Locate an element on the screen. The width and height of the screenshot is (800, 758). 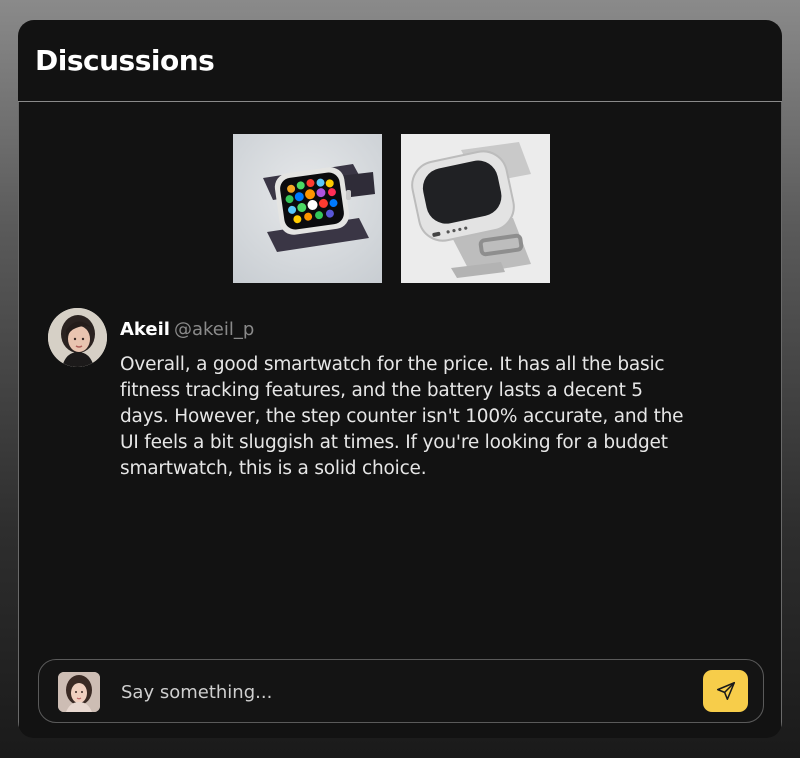
send-button is located at coordinates (725, 691).